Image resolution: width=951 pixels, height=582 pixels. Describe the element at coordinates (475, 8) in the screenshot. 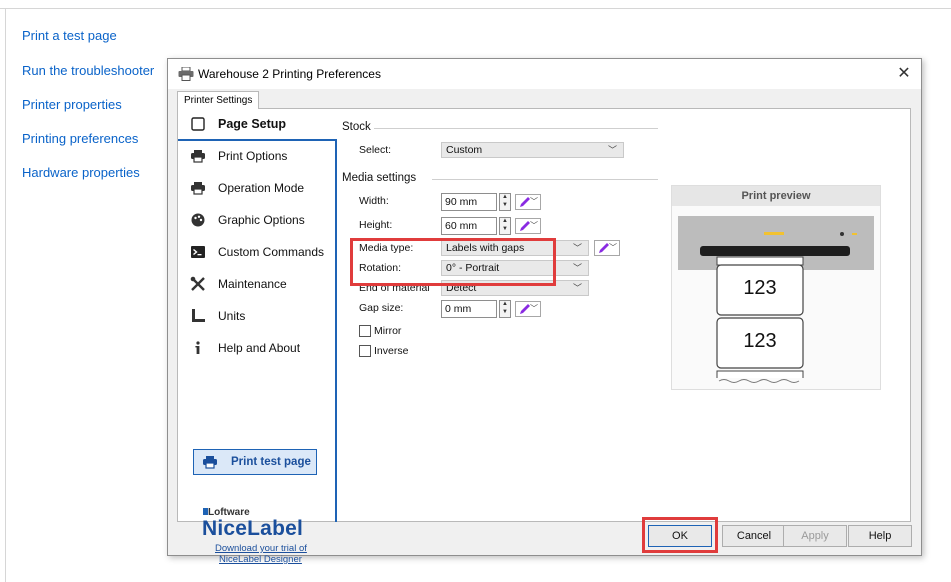

I see `frame-top-line` at that location.